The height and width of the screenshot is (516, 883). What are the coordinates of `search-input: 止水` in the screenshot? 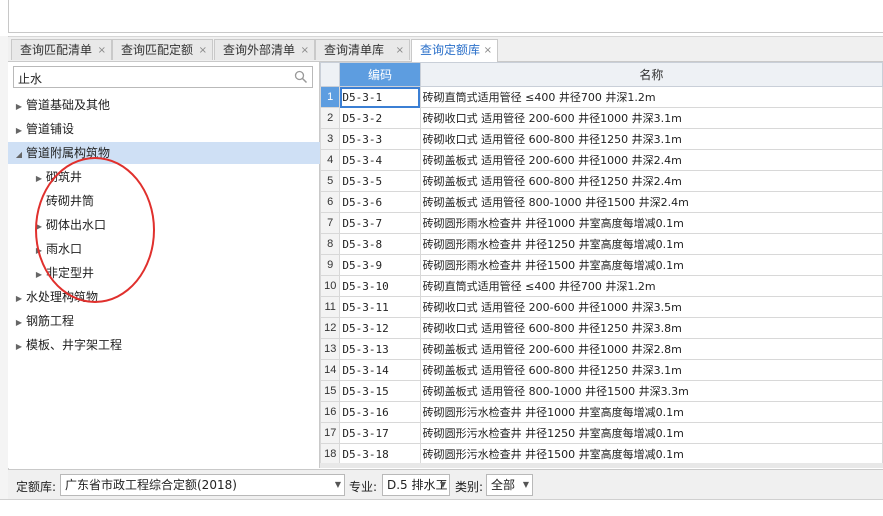 It's located at (163, 77).